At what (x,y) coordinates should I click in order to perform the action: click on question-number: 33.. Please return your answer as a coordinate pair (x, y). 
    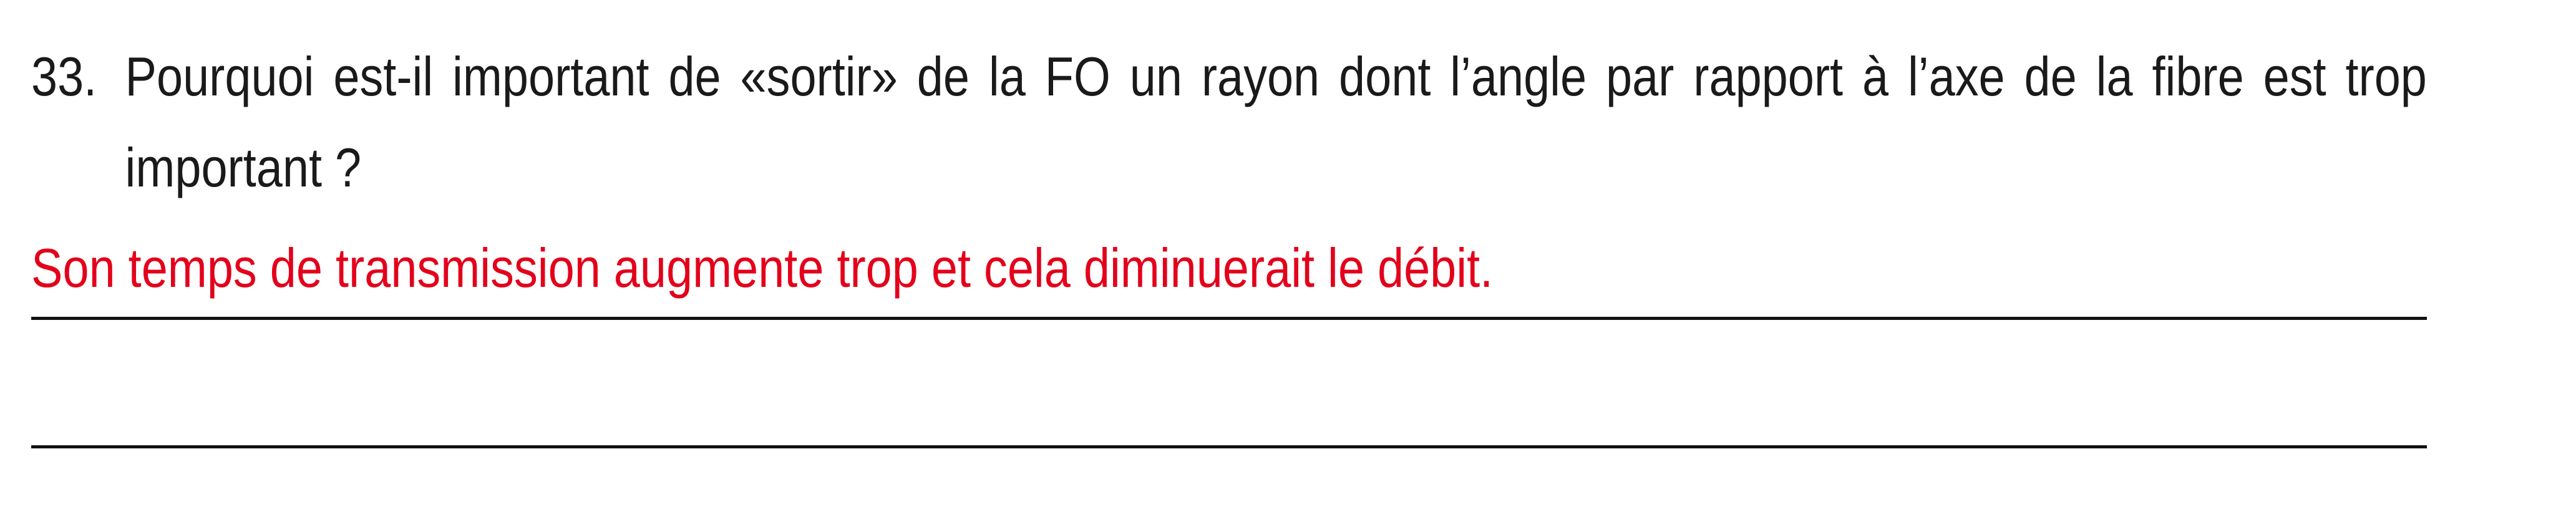
    Looking at the image, I should click on (64, 76).